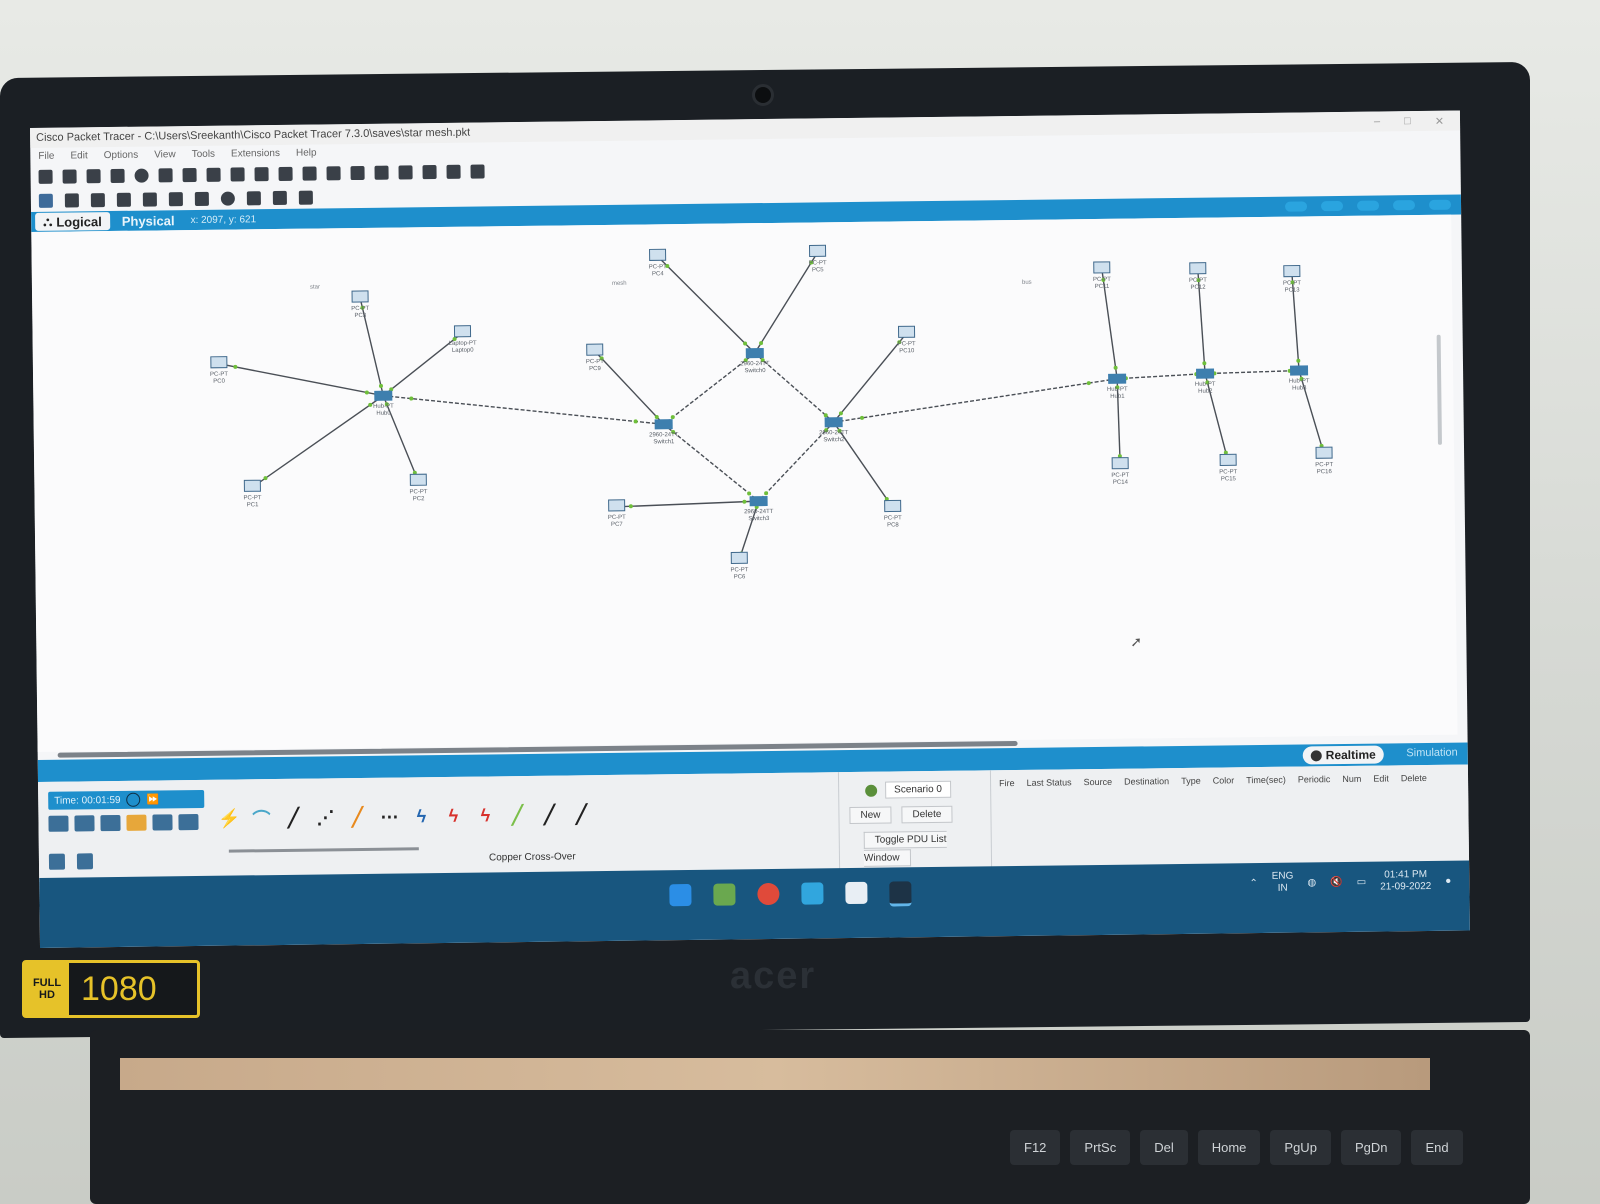 The width and height of the screenshot is (1600, 1204). What do you see at coordinates (768, 894) in the screenshot?
I see `chrome-icon` at bounding box center [768, 894].